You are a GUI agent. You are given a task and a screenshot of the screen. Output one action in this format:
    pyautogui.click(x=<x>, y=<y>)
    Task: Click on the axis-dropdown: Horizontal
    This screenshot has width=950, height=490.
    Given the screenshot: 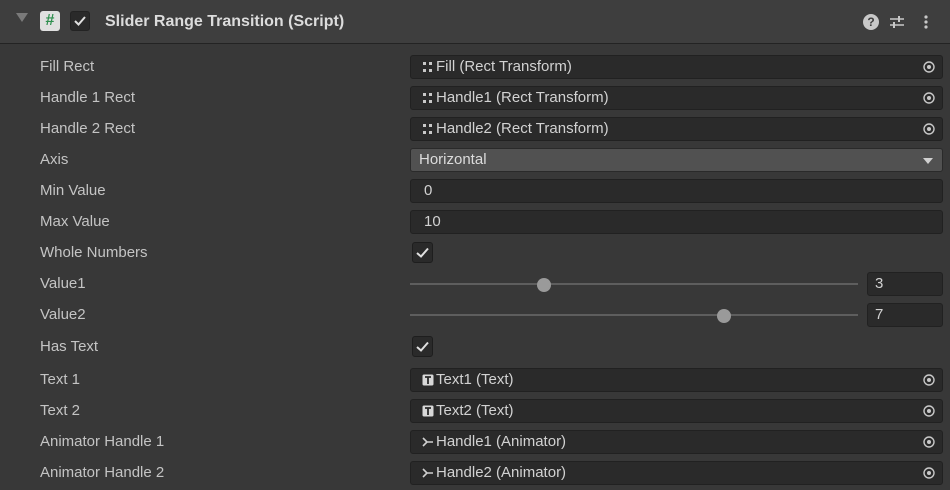 What is the action you would take?
    pyautogui.click(x=676, y=160)
    